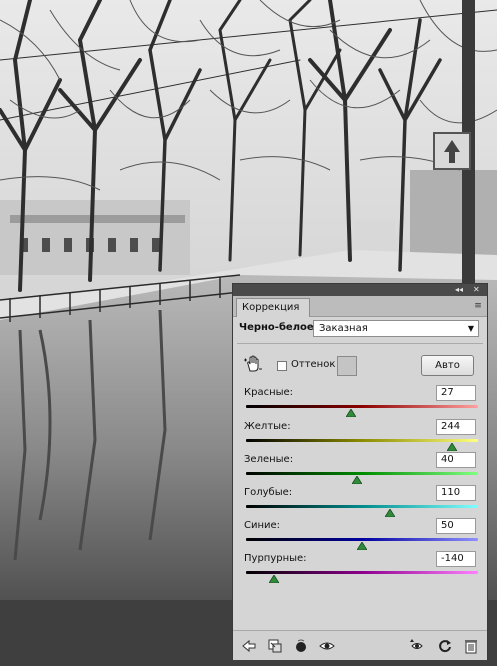  What do you see at coordinates (275, 558) in the screenshot?
I see `slider-label: Пурпурные:` at bounding box center [275, 558].